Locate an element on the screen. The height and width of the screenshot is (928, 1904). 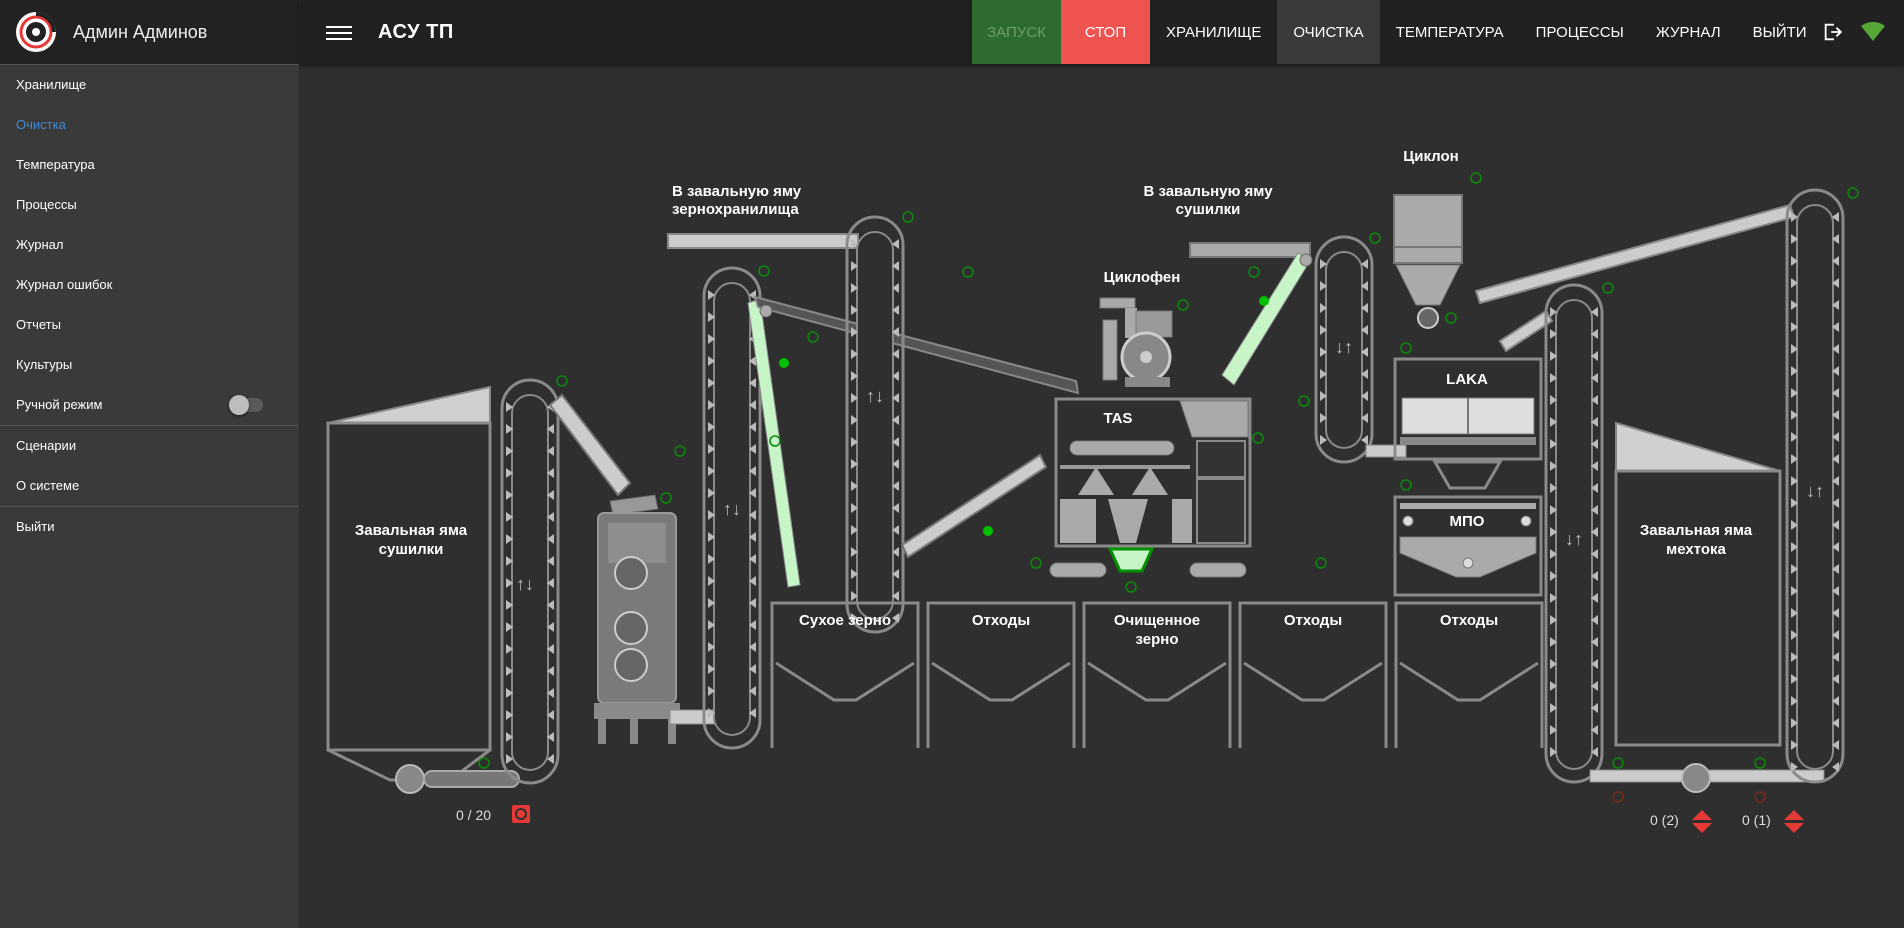
counter-right-1: 0 (2) is located at coordinates (1664, 820).